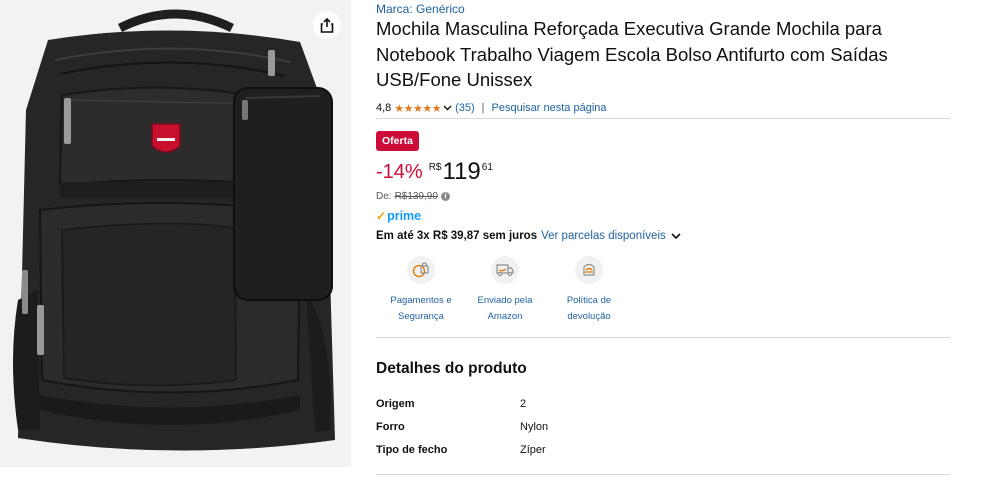  I want to click on share-button, so click(327, 25).